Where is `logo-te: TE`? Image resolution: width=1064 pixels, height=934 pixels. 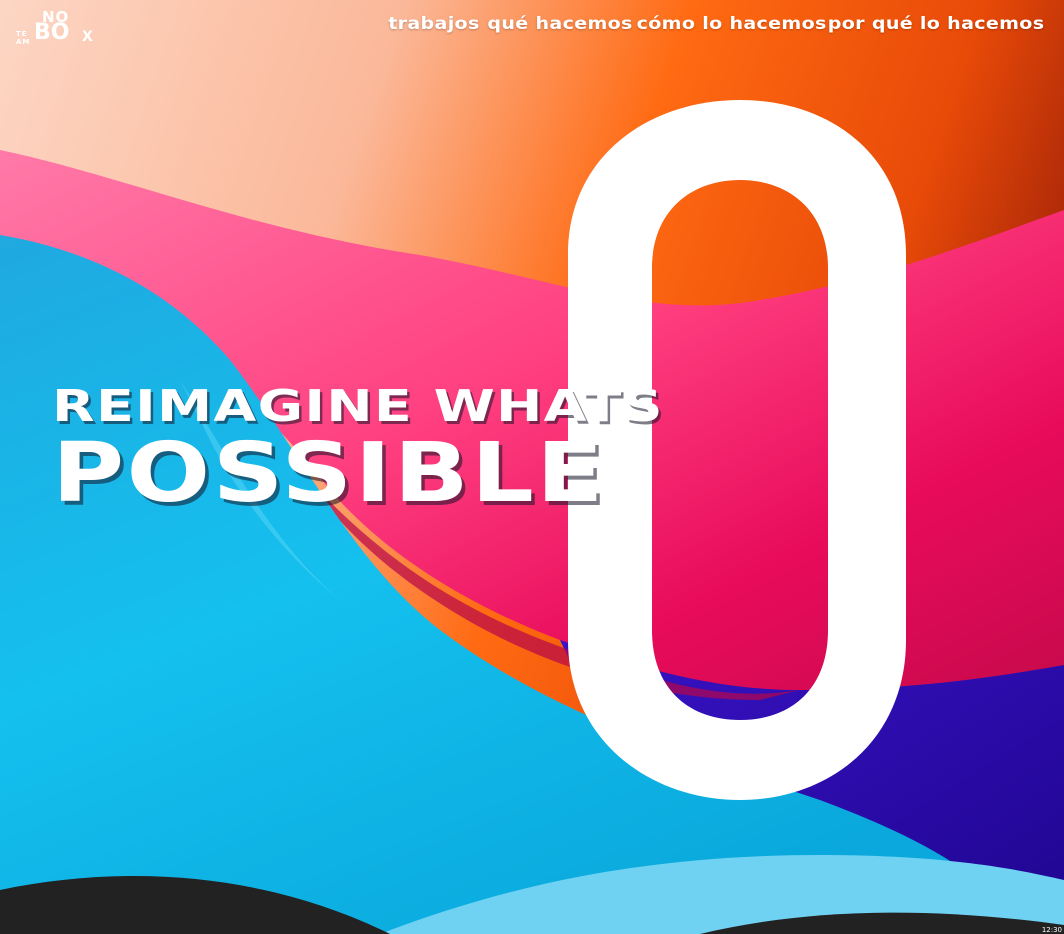 logo-te: TE is located at coordinates (22, 34).